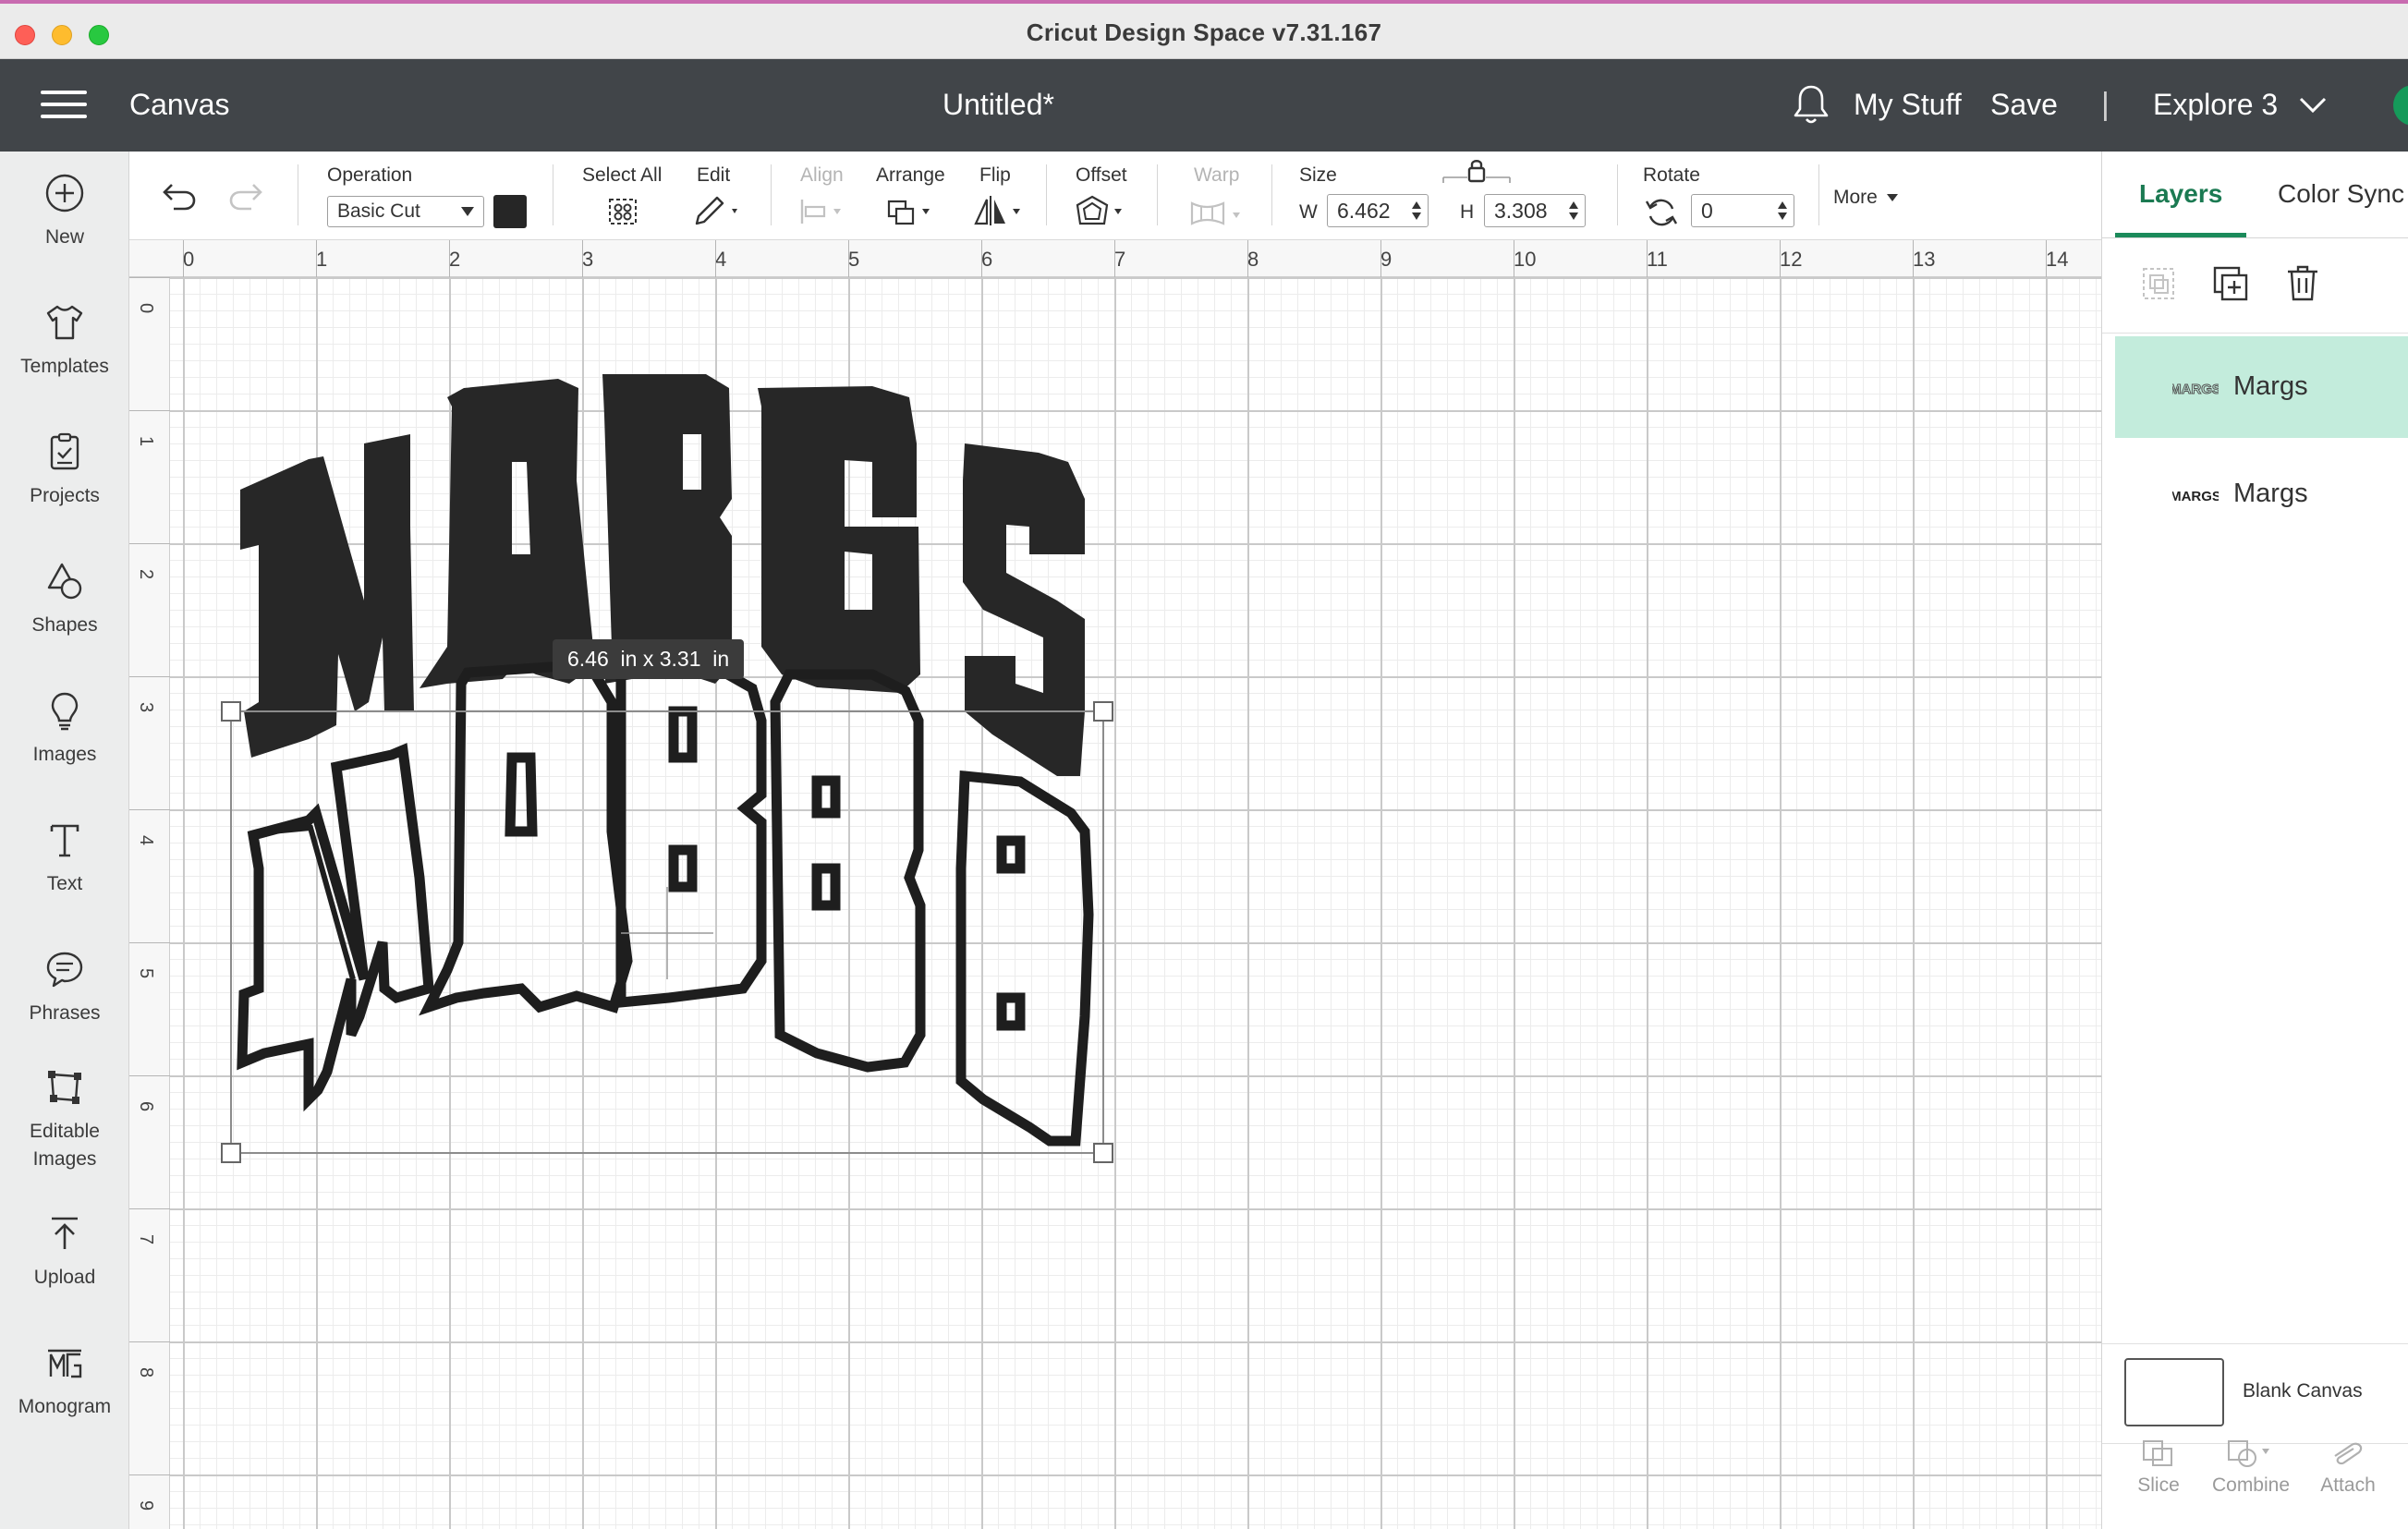  Describe the element at coordinates (65, 1013) in the screenshot. I see `sidebar-item-label: Phrases` at that location.